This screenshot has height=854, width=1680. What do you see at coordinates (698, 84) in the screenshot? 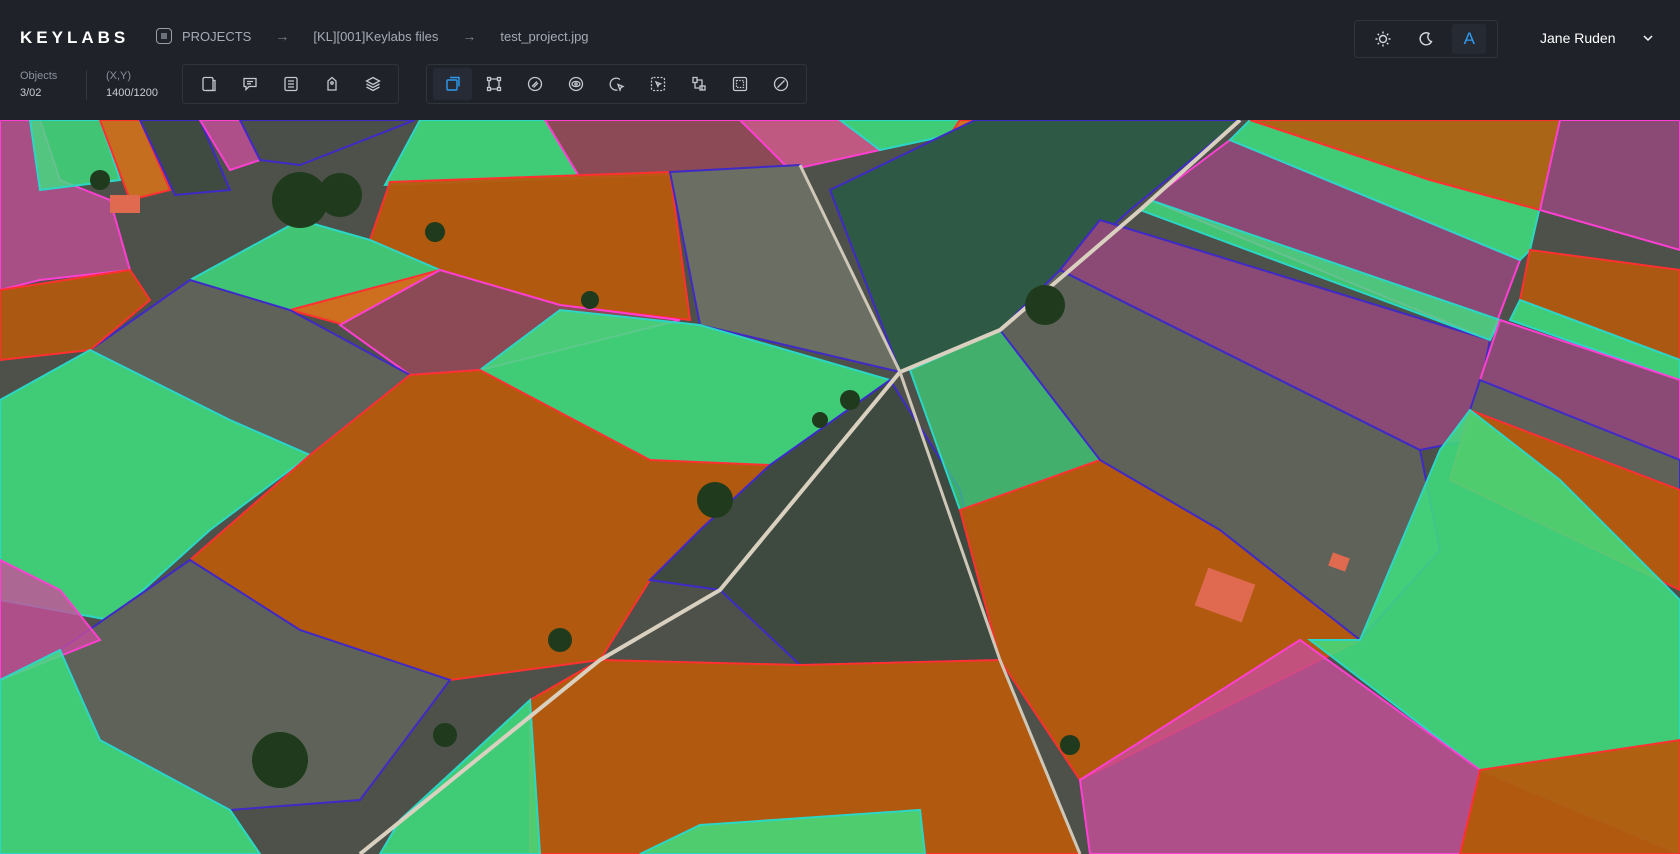
I see `crop-icon` at bounding box center [698, 84].